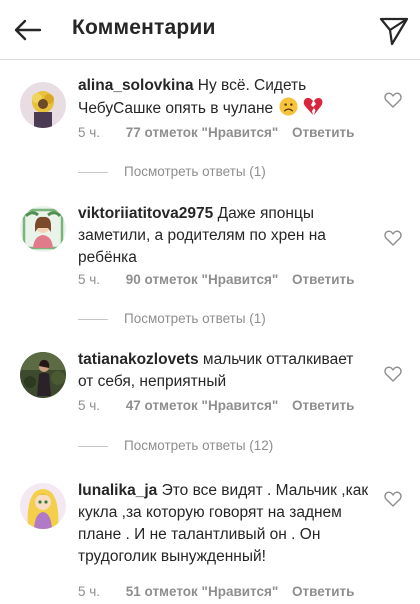 The height and width of the screenshot is (604, 420). Describe the element at coordinates (202, 132) in the screenshot. I see `comment-likes: 77 отметок "Нравится"` at that location.